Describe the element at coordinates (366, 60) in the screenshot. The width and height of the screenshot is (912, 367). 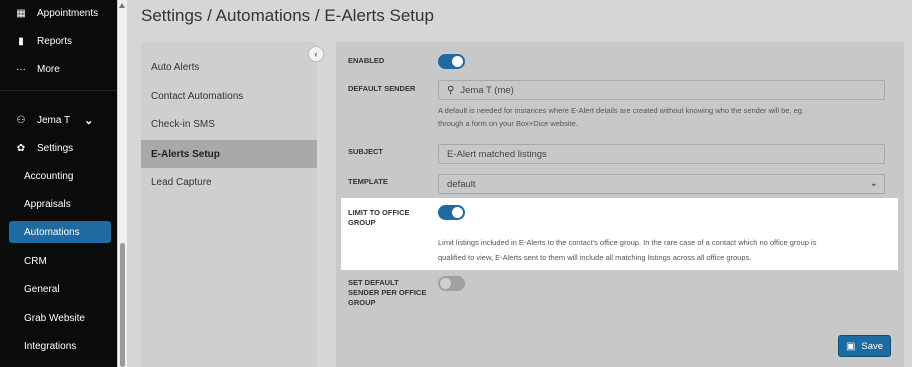
I see `enabled-label: ENABLED` at that location.